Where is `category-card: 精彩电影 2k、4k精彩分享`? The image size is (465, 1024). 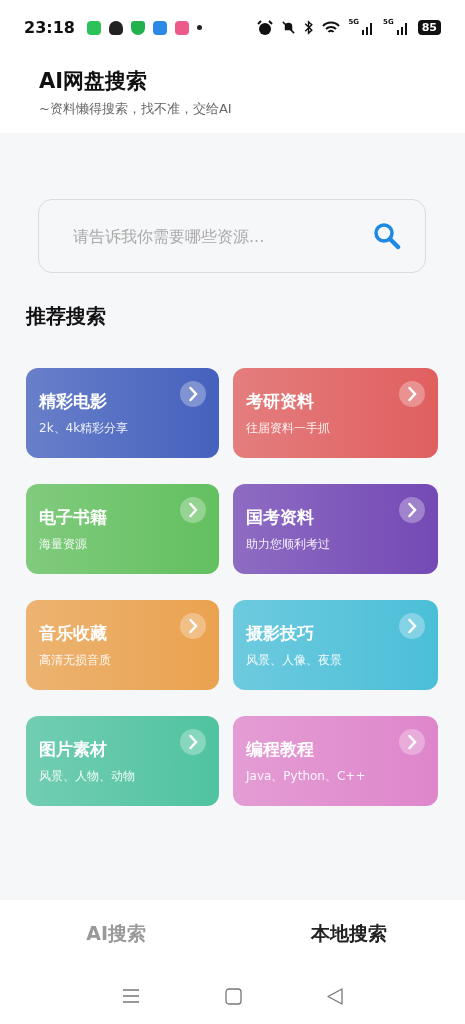 category-card: 精彩电影 2k、4k精彩分享 is located at coordinates (122, 413).